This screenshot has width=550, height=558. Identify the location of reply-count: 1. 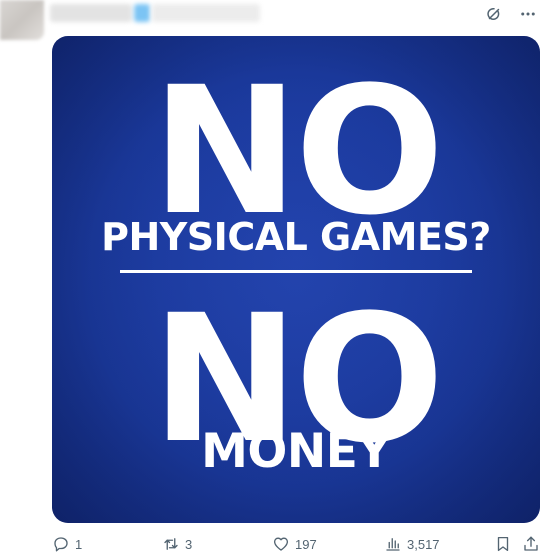
(79, 544).